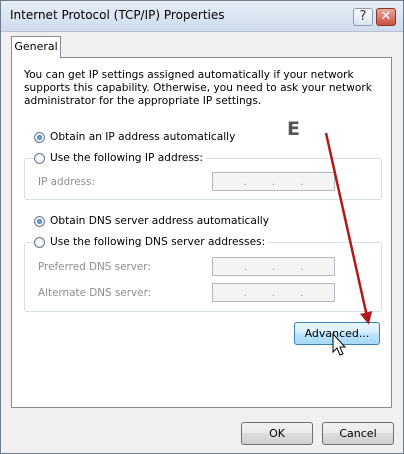  Describe the element at coordinates (36, 47) in the screenshot. I see `tab-general: General` at that location.